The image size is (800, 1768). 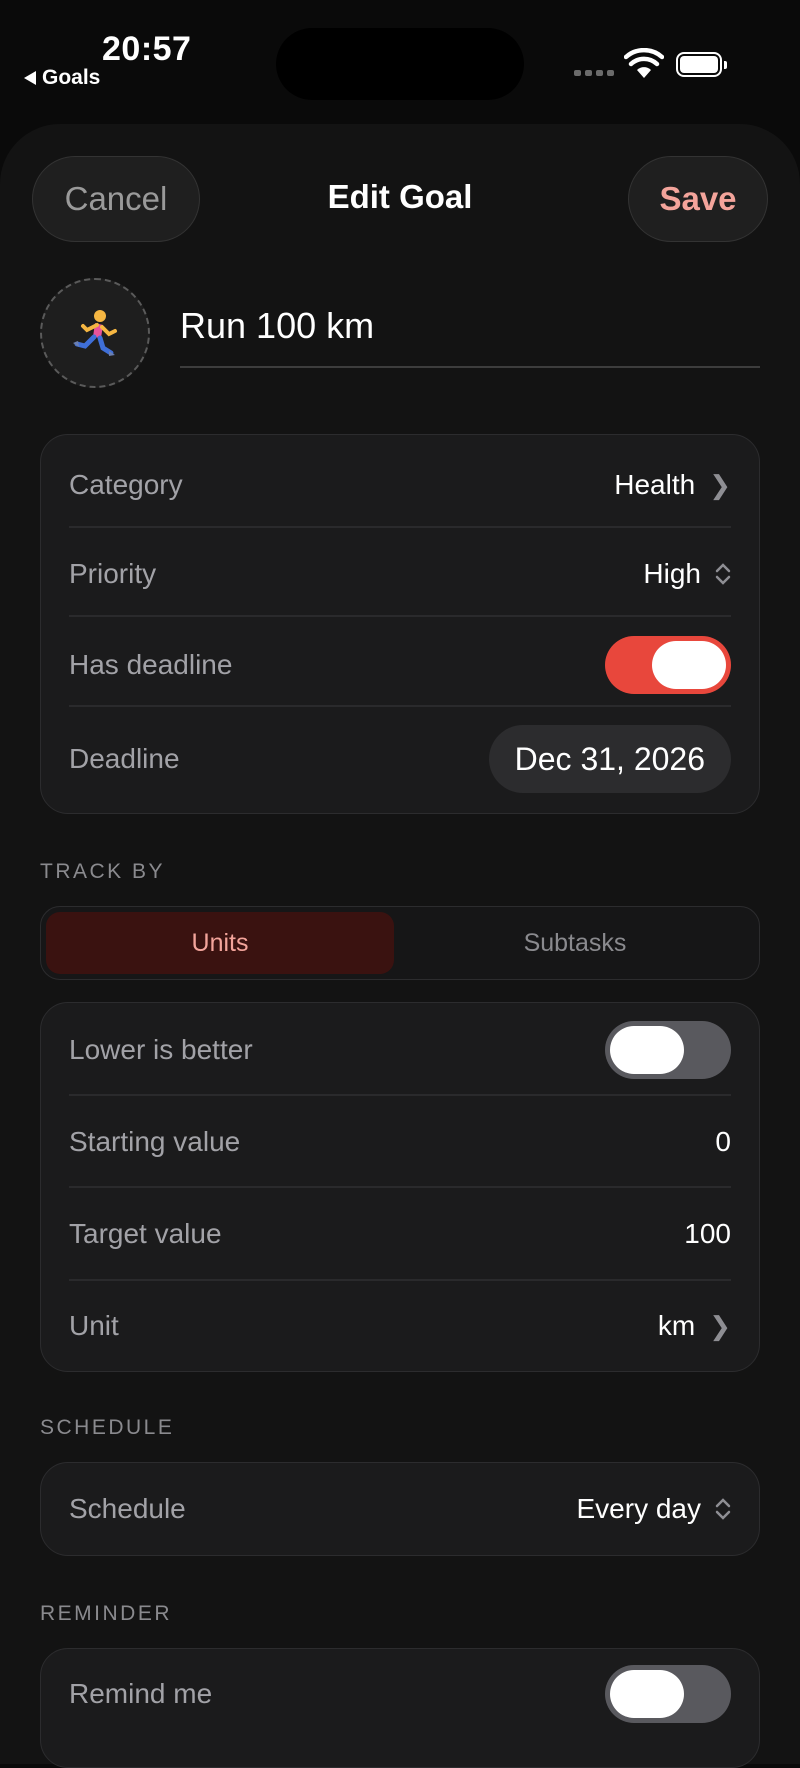 I want to click on priority-row: Priority High, so click(x=400, y=574).